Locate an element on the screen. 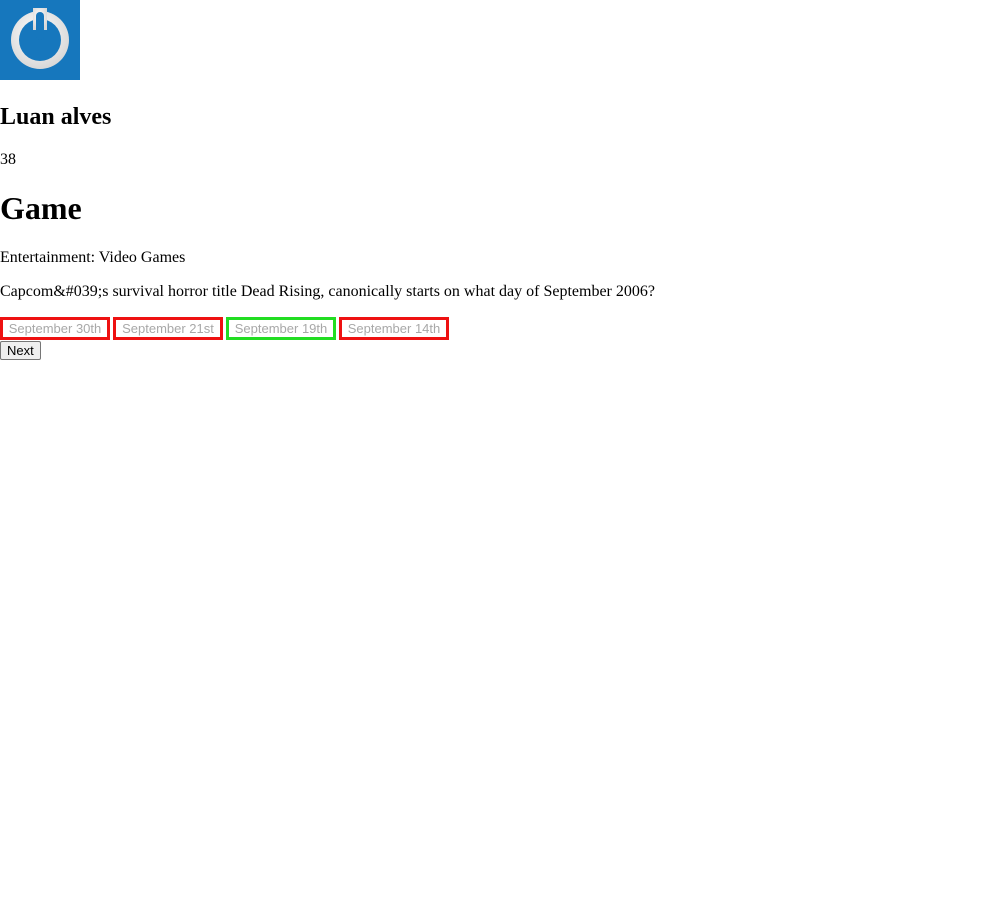  avatar is located at coordinates (40, 40).